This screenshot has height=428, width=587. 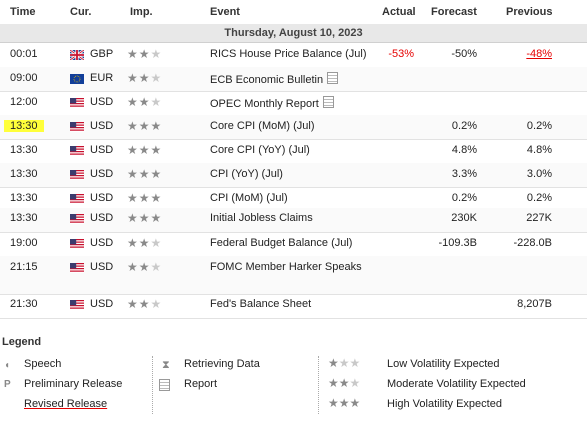 I want to click on col-previous: Previous, so click(x=529, y=12).